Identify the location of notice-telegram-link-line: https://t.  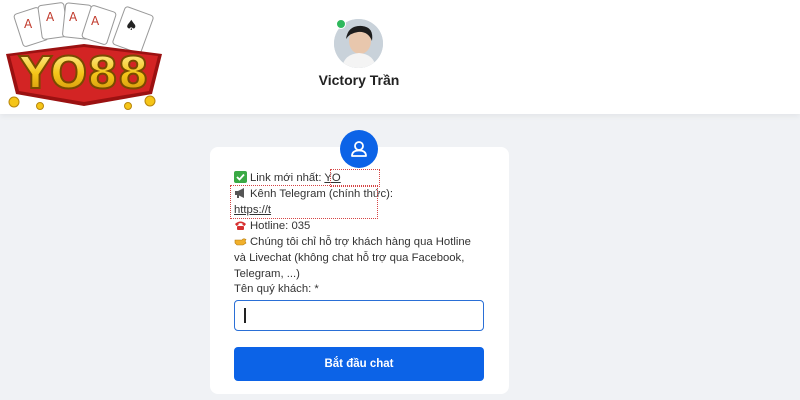
(359, 210).